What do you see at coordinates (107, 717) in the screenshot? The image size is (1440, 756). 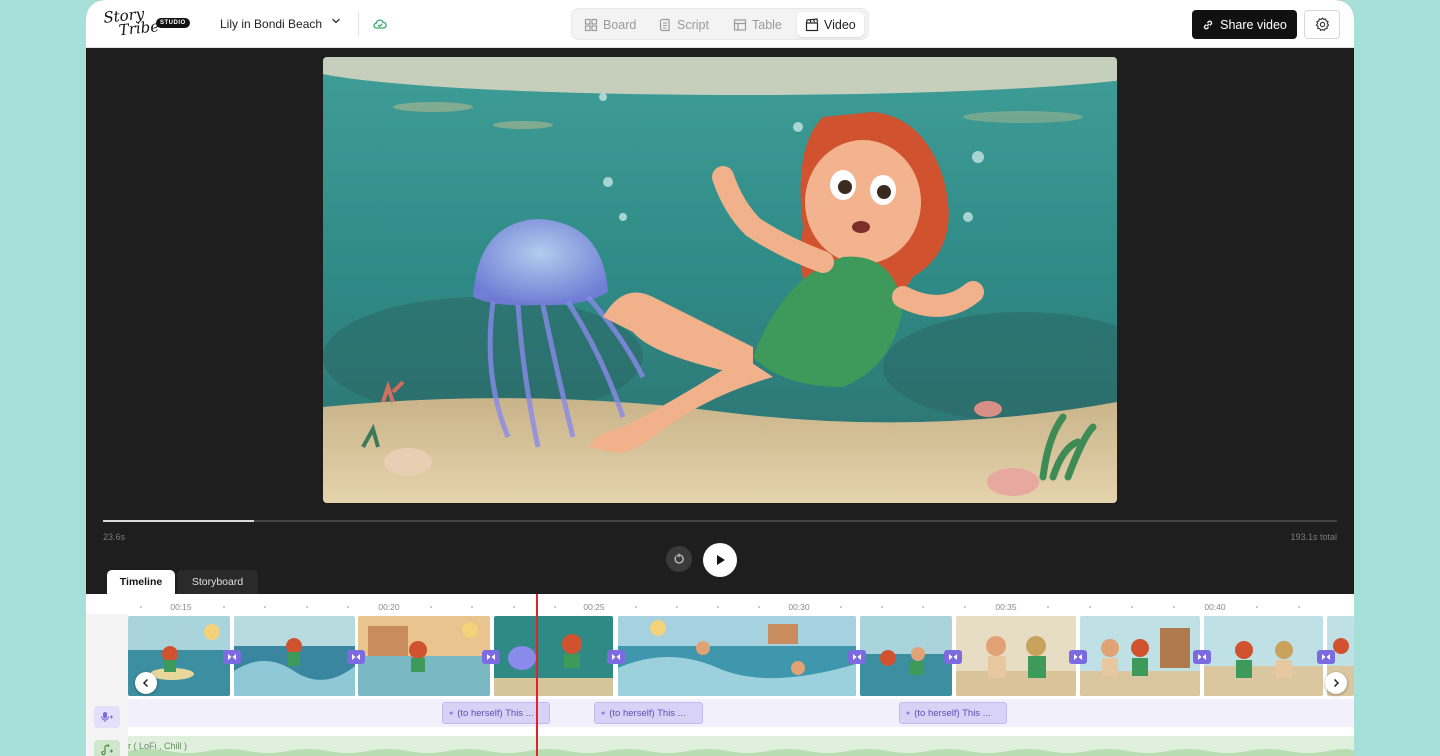 I see `add-voice-button` at bounding box center [107, 717].